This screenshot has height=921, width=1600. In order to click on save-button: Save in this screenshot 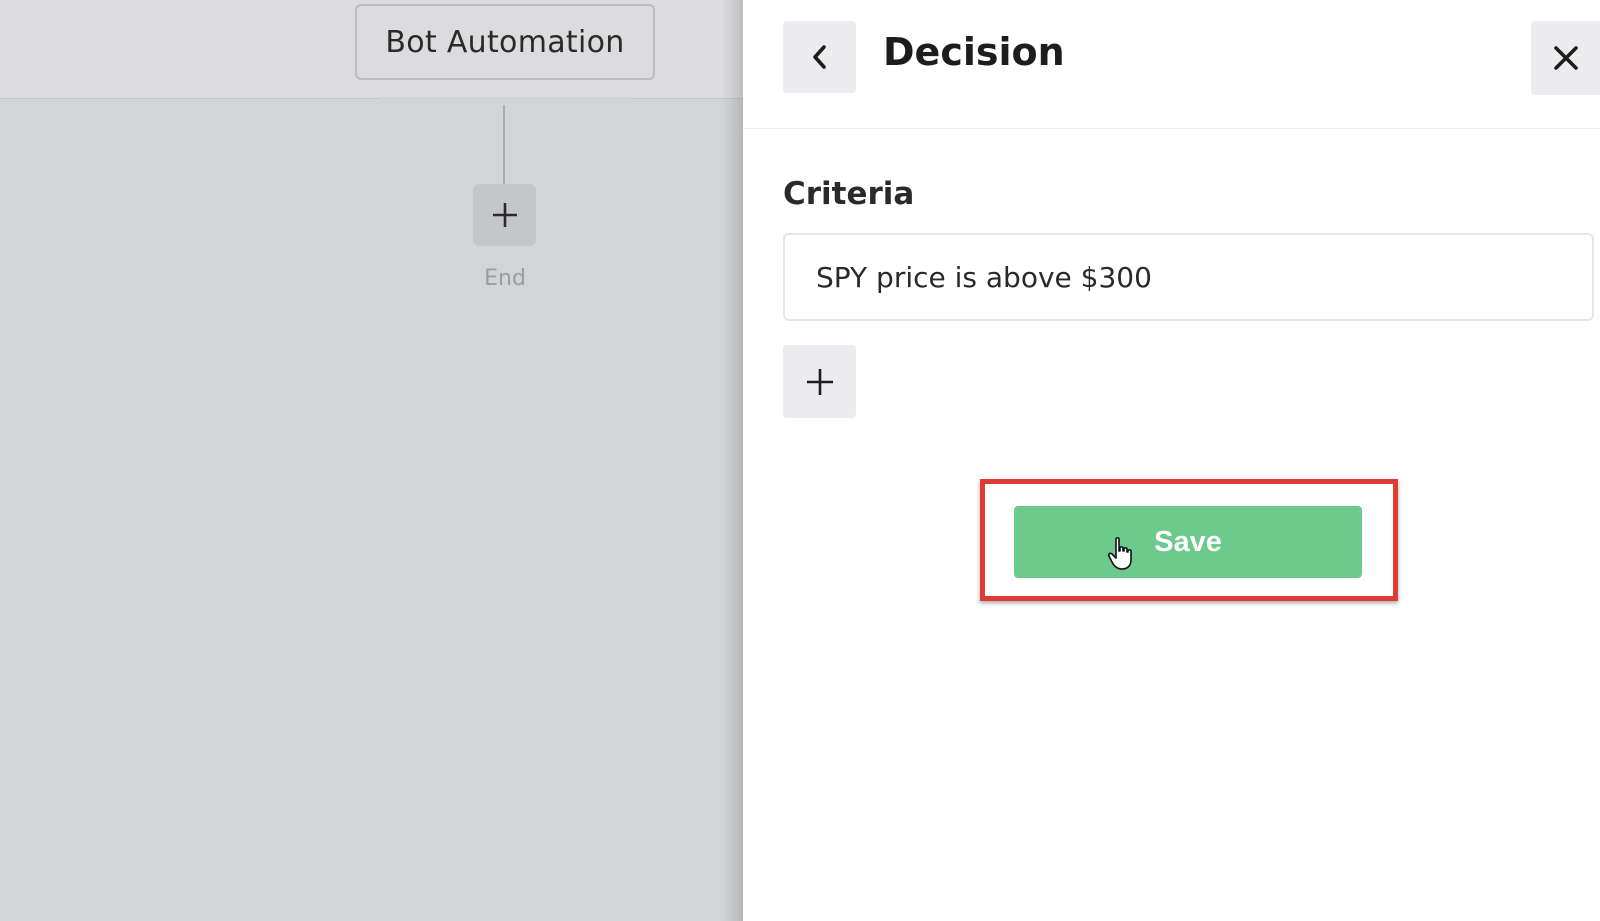, I will do `click(1188, 542)`.